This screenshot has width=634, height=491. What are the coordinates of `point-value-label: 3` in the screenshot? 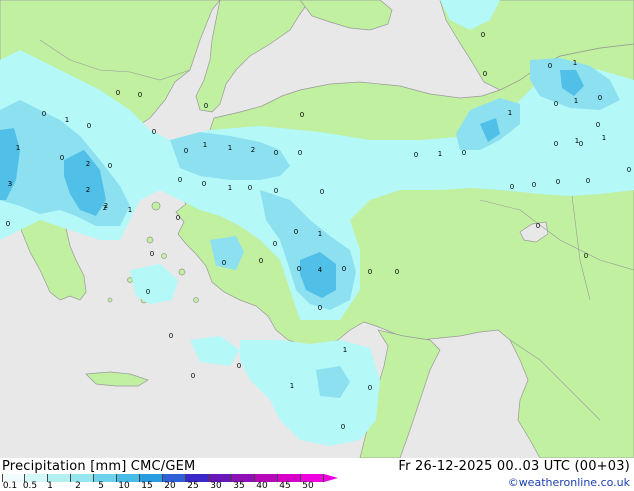 It's located at (10, 184).